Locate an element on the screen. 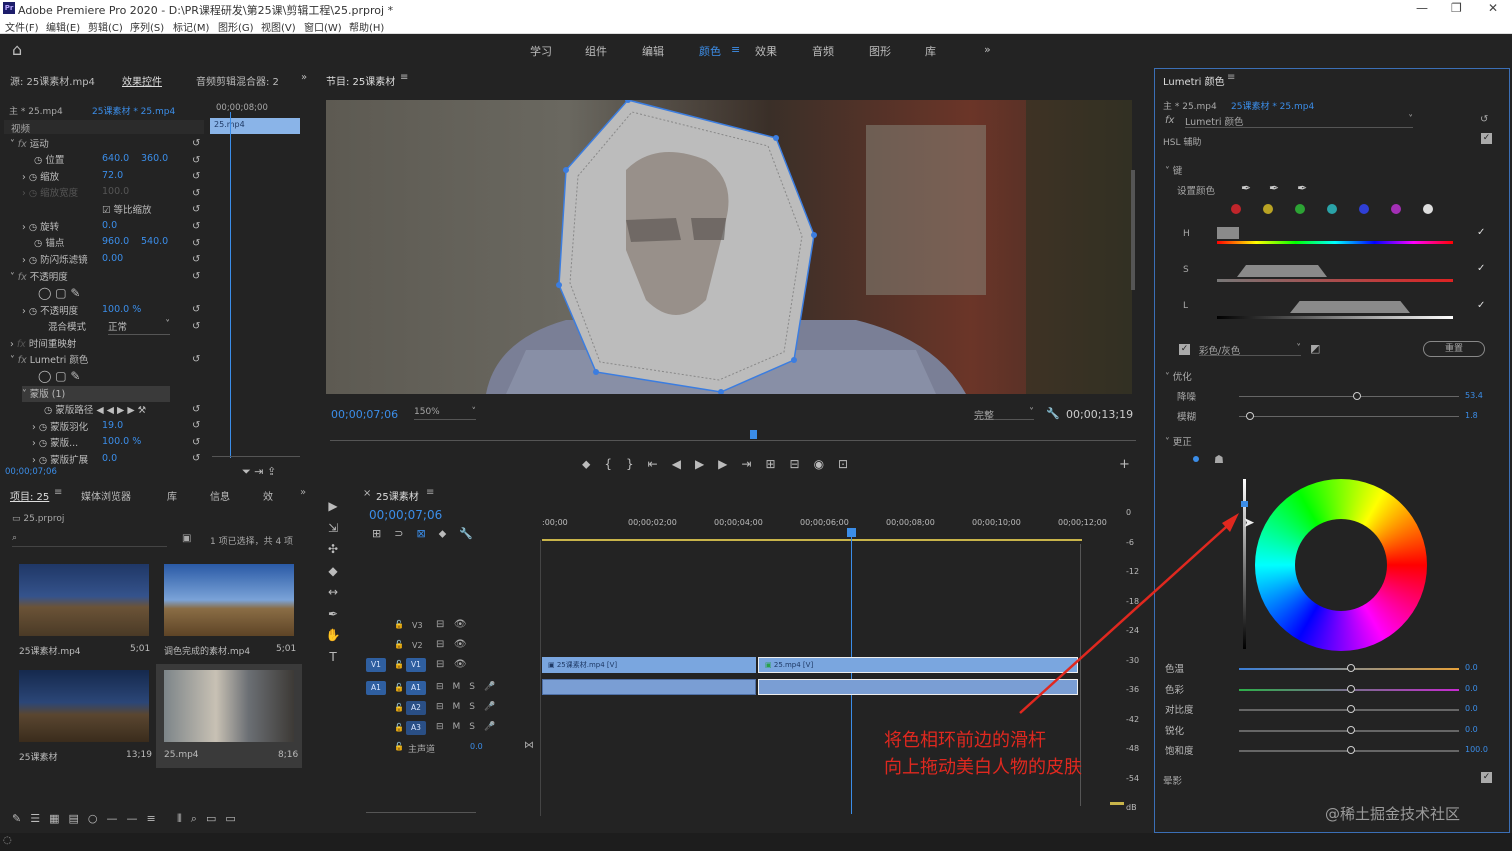 The height and width of the screenshot is (851, 1512). track-v1-lock-icon: 🔓 is located at coordinates (399, 664).